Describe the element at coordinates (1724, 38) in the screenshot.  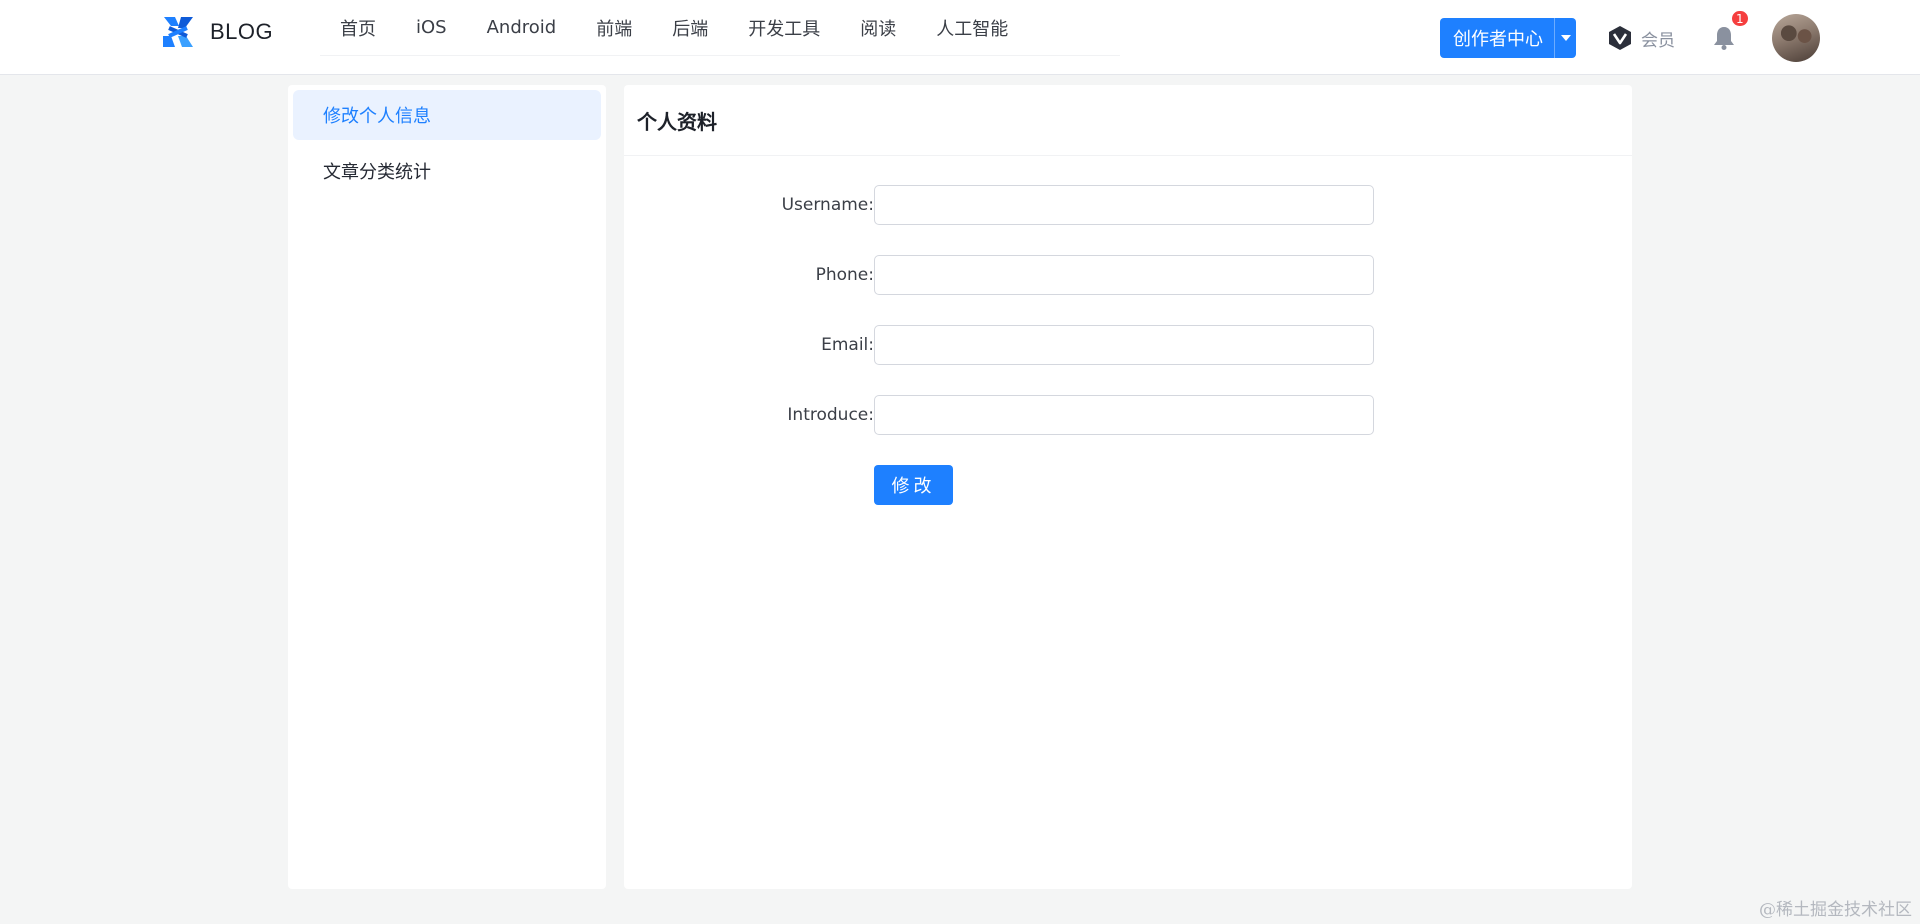
I see `bell-icon` at that location.